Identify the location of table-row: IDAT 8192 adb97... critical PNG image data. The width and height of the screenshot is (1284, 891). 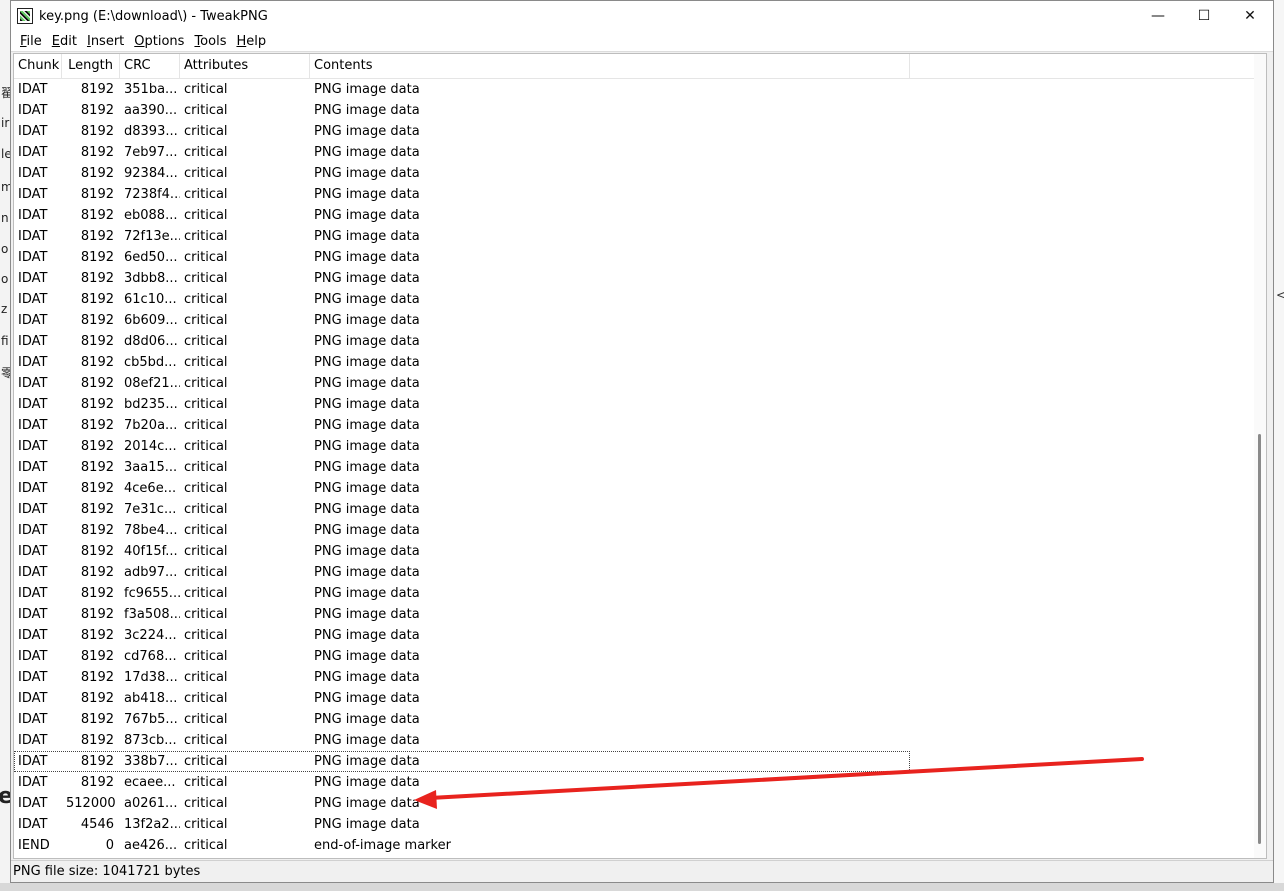
(640, 572).